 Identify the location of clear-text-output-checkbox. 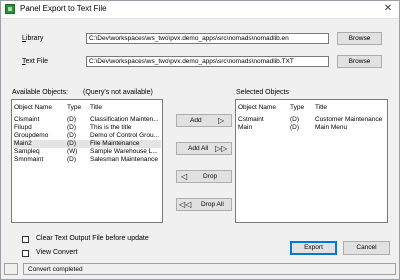
(25, 239).